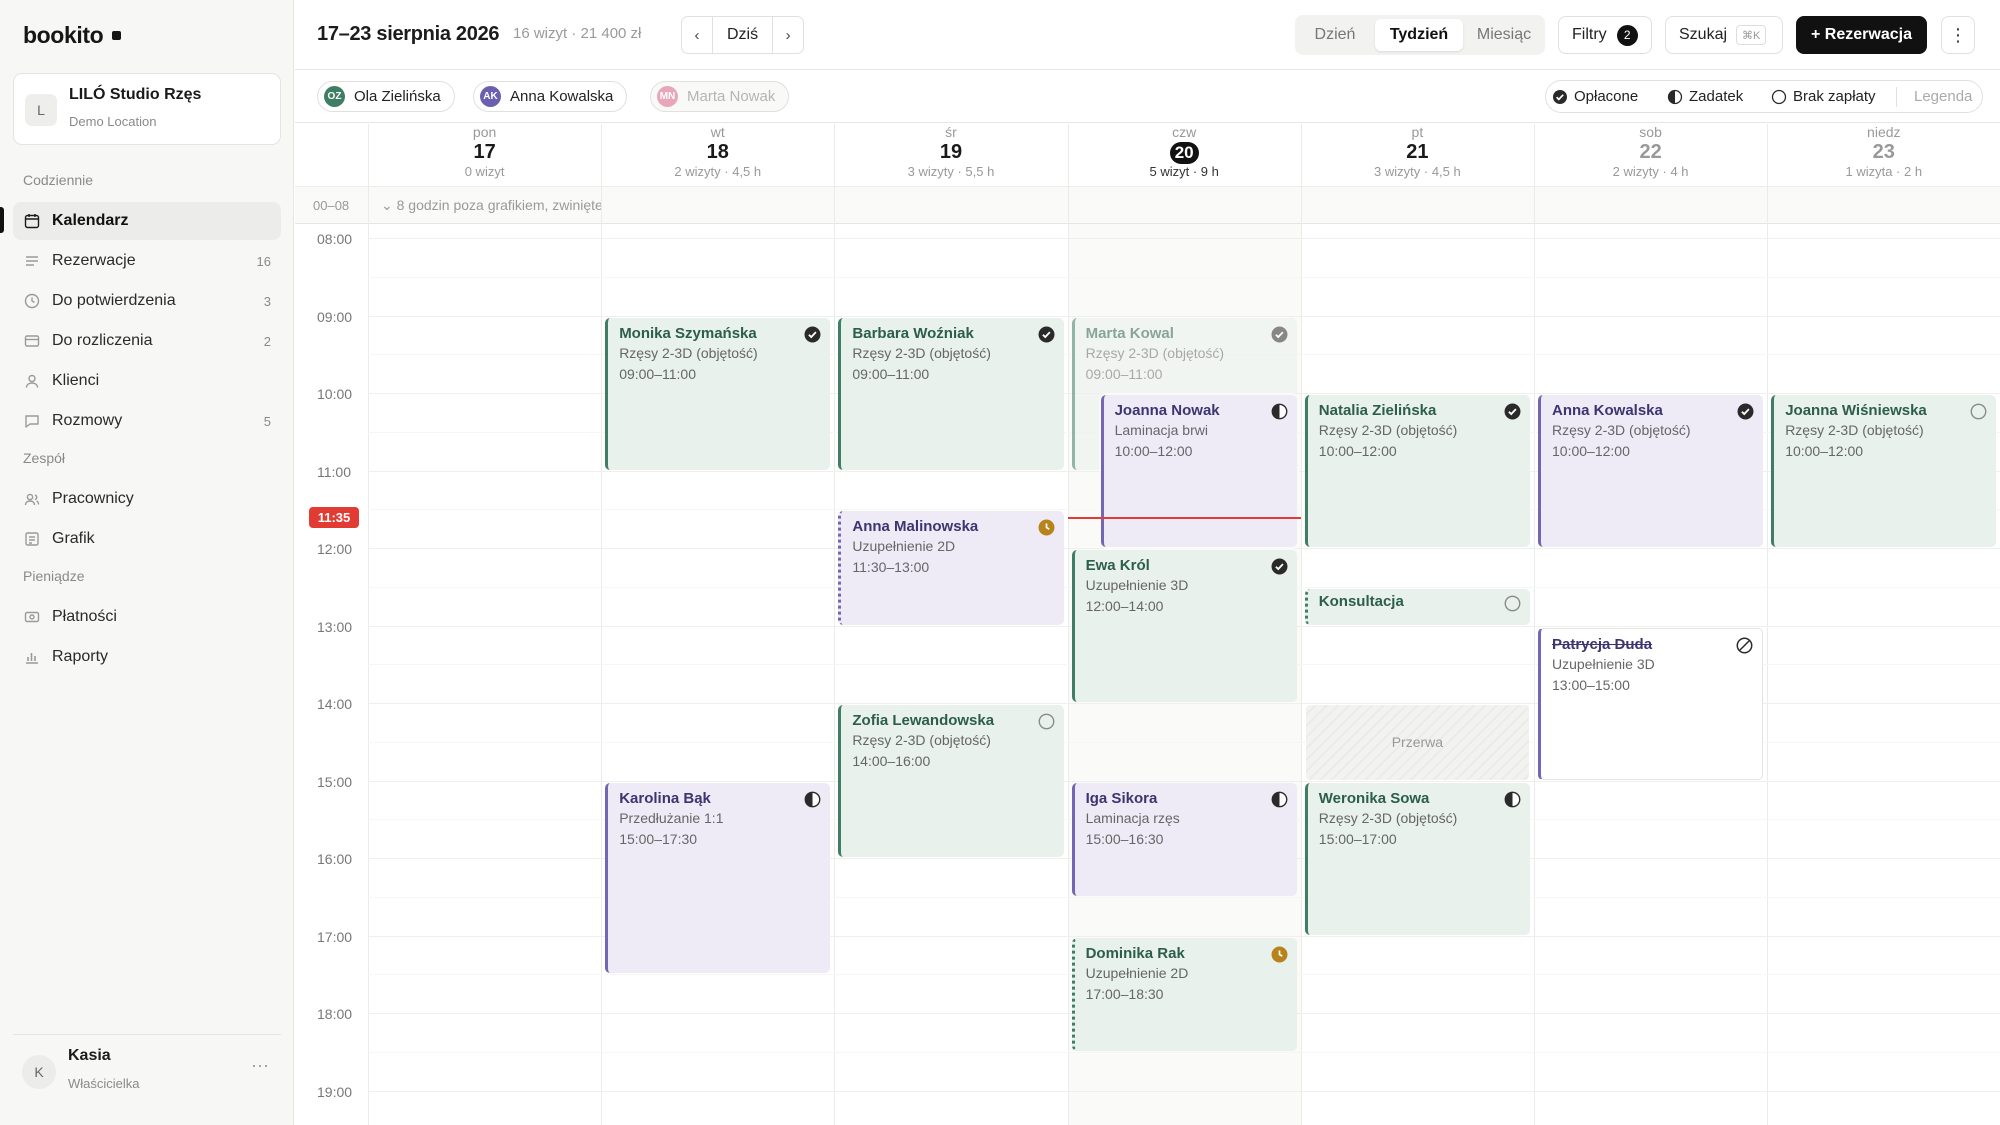  I want to click on day-name: czw, so click(1184, 132).